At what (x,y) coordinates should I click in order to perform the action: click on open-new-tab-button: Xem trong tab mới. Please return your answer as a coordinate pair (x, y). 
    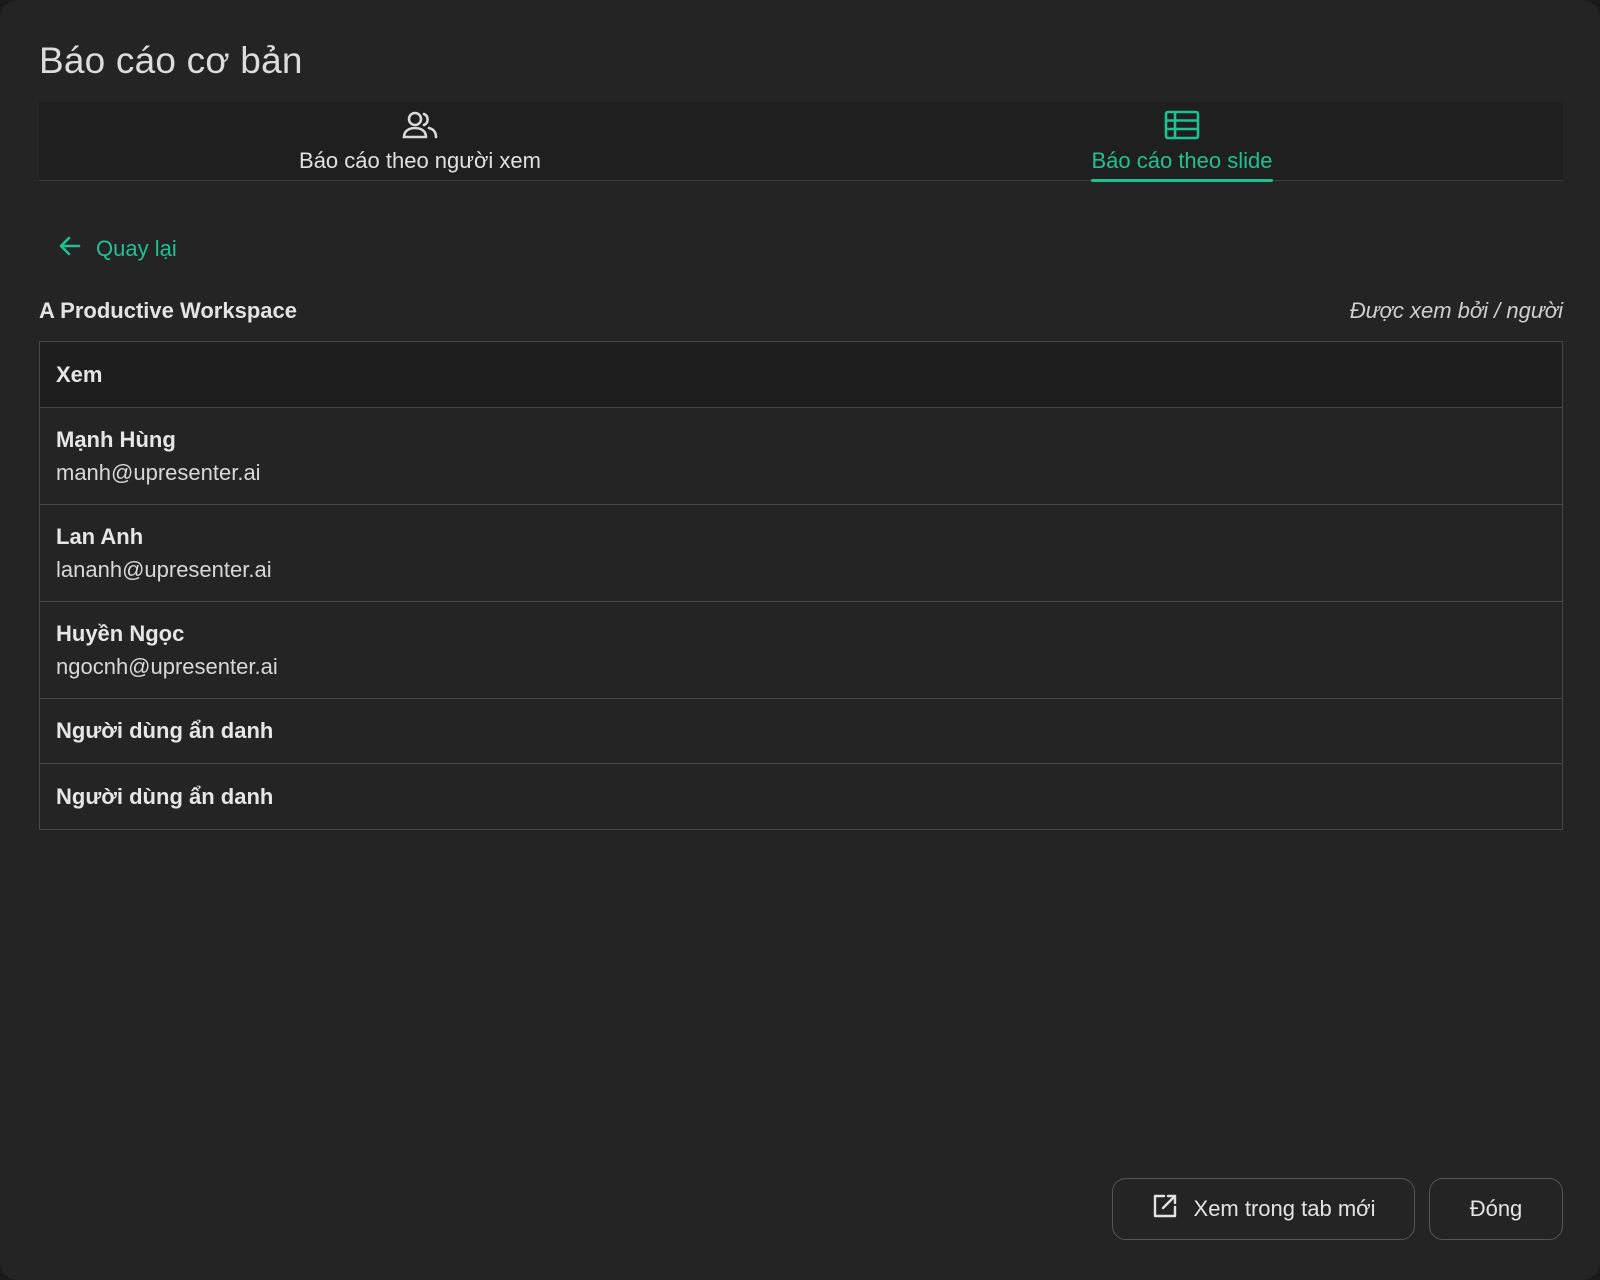
    Looking at the image, I should click on (1263, 1209).